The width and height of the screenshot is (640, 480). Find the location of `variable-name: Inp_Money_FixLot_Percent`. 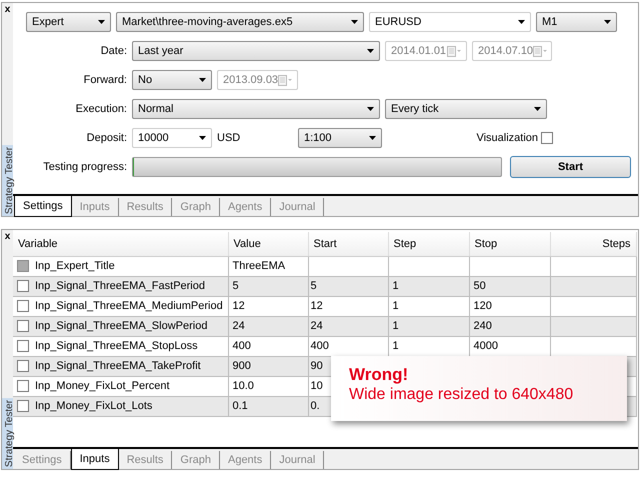

variable-name: Inp_Money_FixLot_Percent is located at coordinates (102, 386).